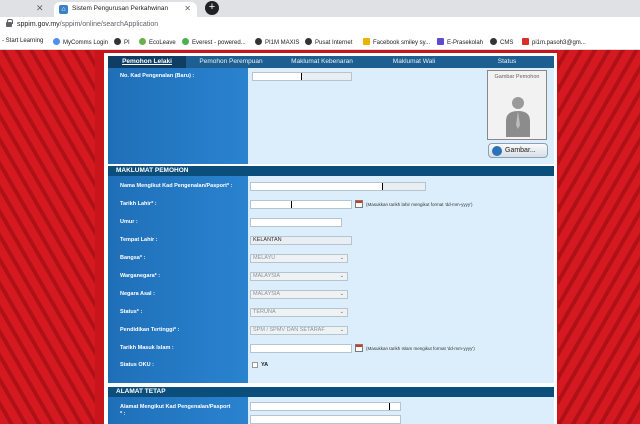 The width and height of the screenshot is (640, 424). Describe the element at coordinates (138, 204) in the screenshot. I see `tarikh-lahir-label: Tarikh Lahir* :` at that location.